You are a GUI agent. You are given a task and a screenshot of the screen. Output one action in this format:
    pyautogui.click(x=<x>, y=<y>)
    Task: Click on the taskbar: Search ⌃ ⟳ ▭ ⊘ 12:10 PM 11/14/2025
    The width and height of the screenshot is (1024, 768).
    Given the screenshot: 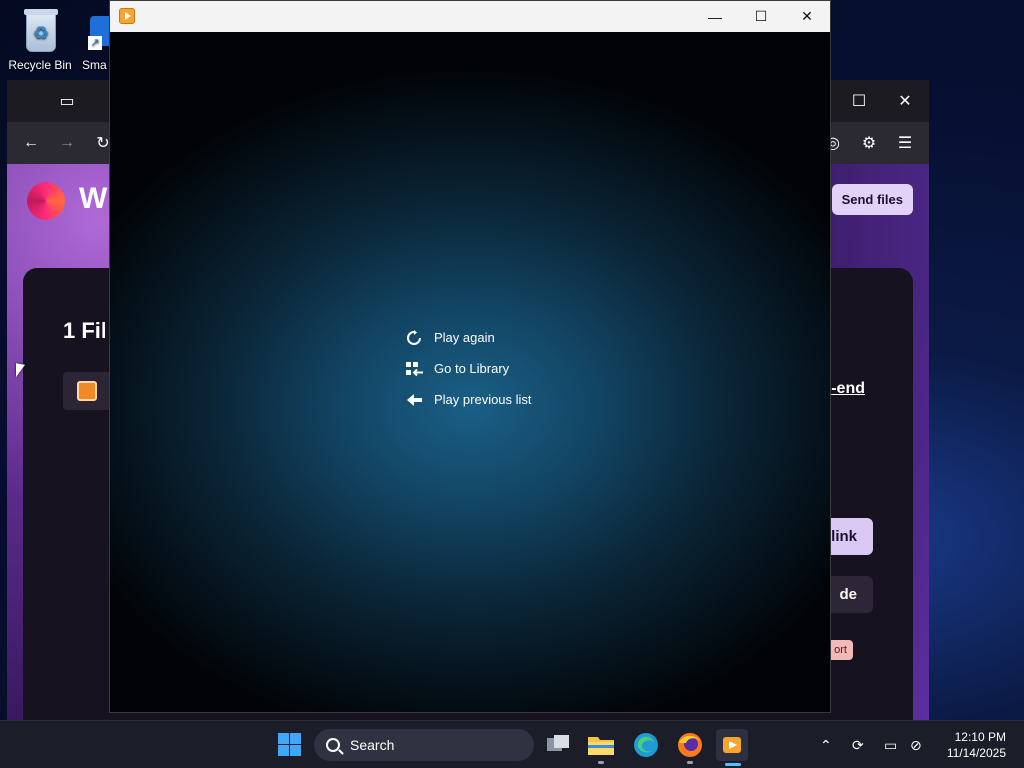 What is the action you would take?
    pyautogui.click(x=512, y=744)
    